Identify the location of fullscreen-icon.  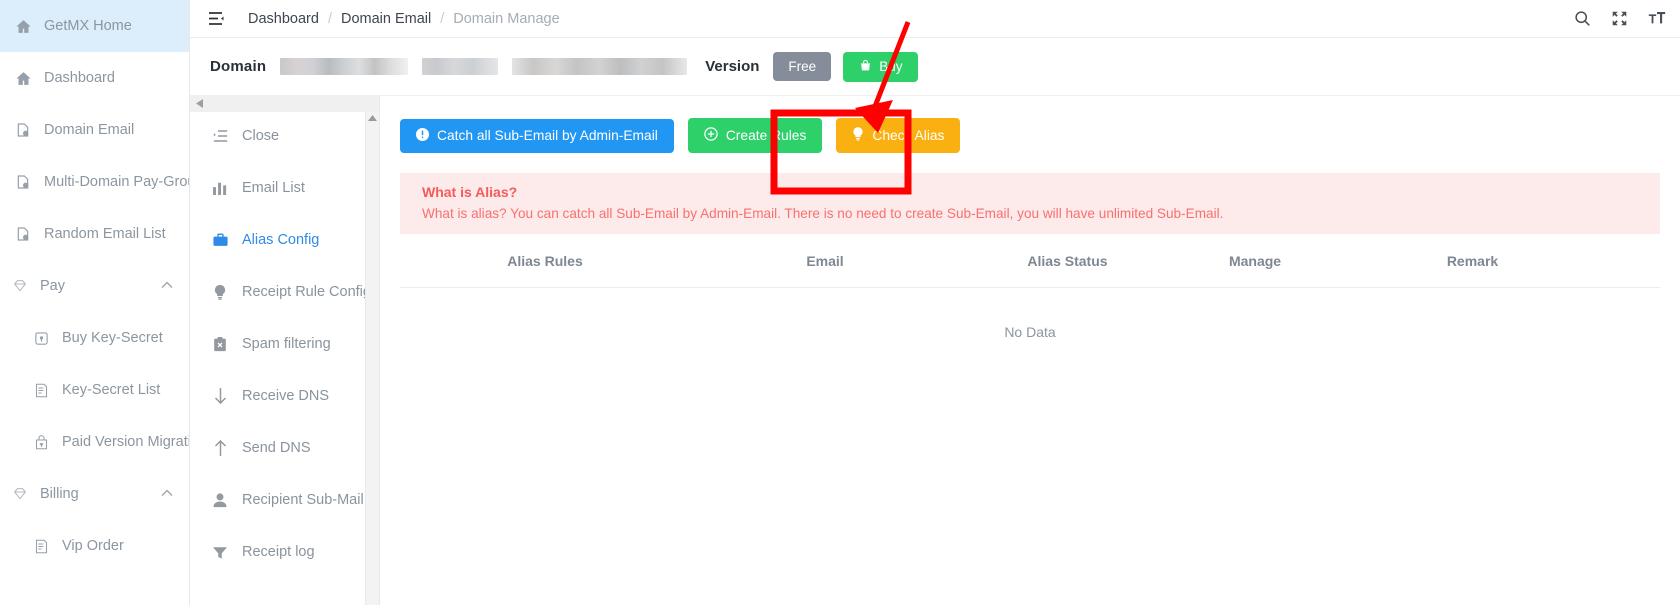
(1619, 18).